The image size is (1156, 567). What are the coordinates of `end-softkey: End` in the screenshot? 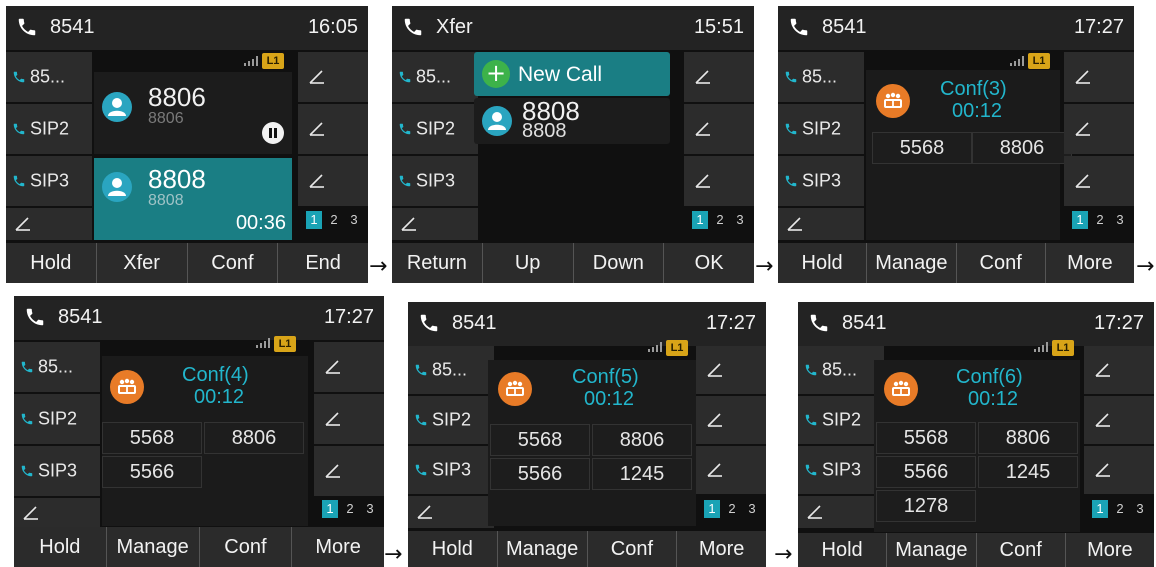 It's located at (322, 263).